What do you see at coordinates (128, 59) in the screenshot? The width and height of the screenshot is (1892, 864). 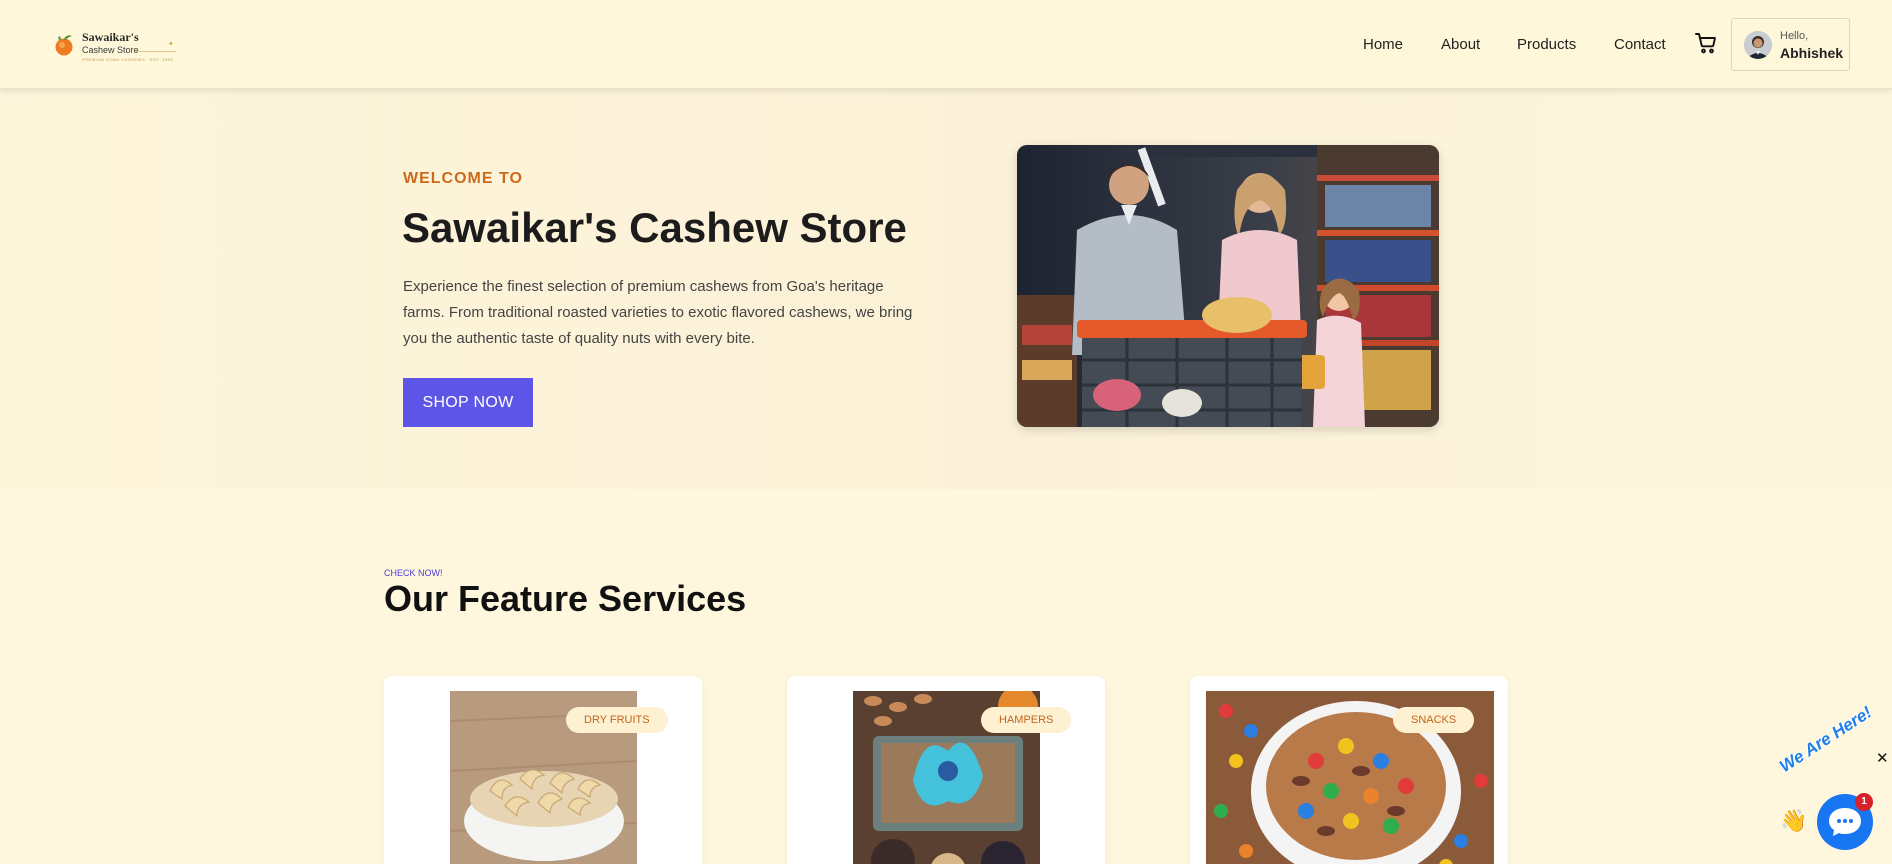 I see `logo-tagline: PREMIUM GOAN CASHEWS · EST. 1995` at bounding box center [128, 59].